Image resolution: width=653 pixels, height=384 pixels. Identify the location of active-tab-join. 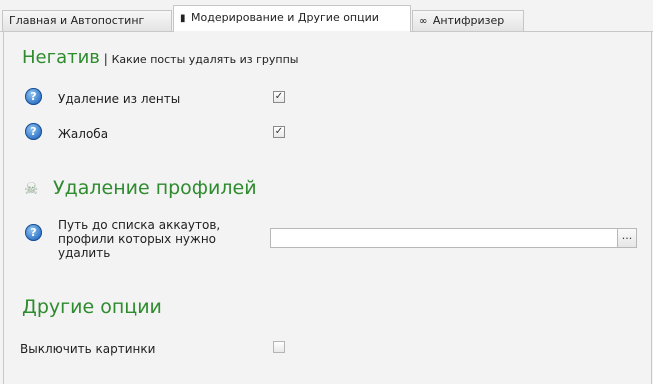
(292, 32).